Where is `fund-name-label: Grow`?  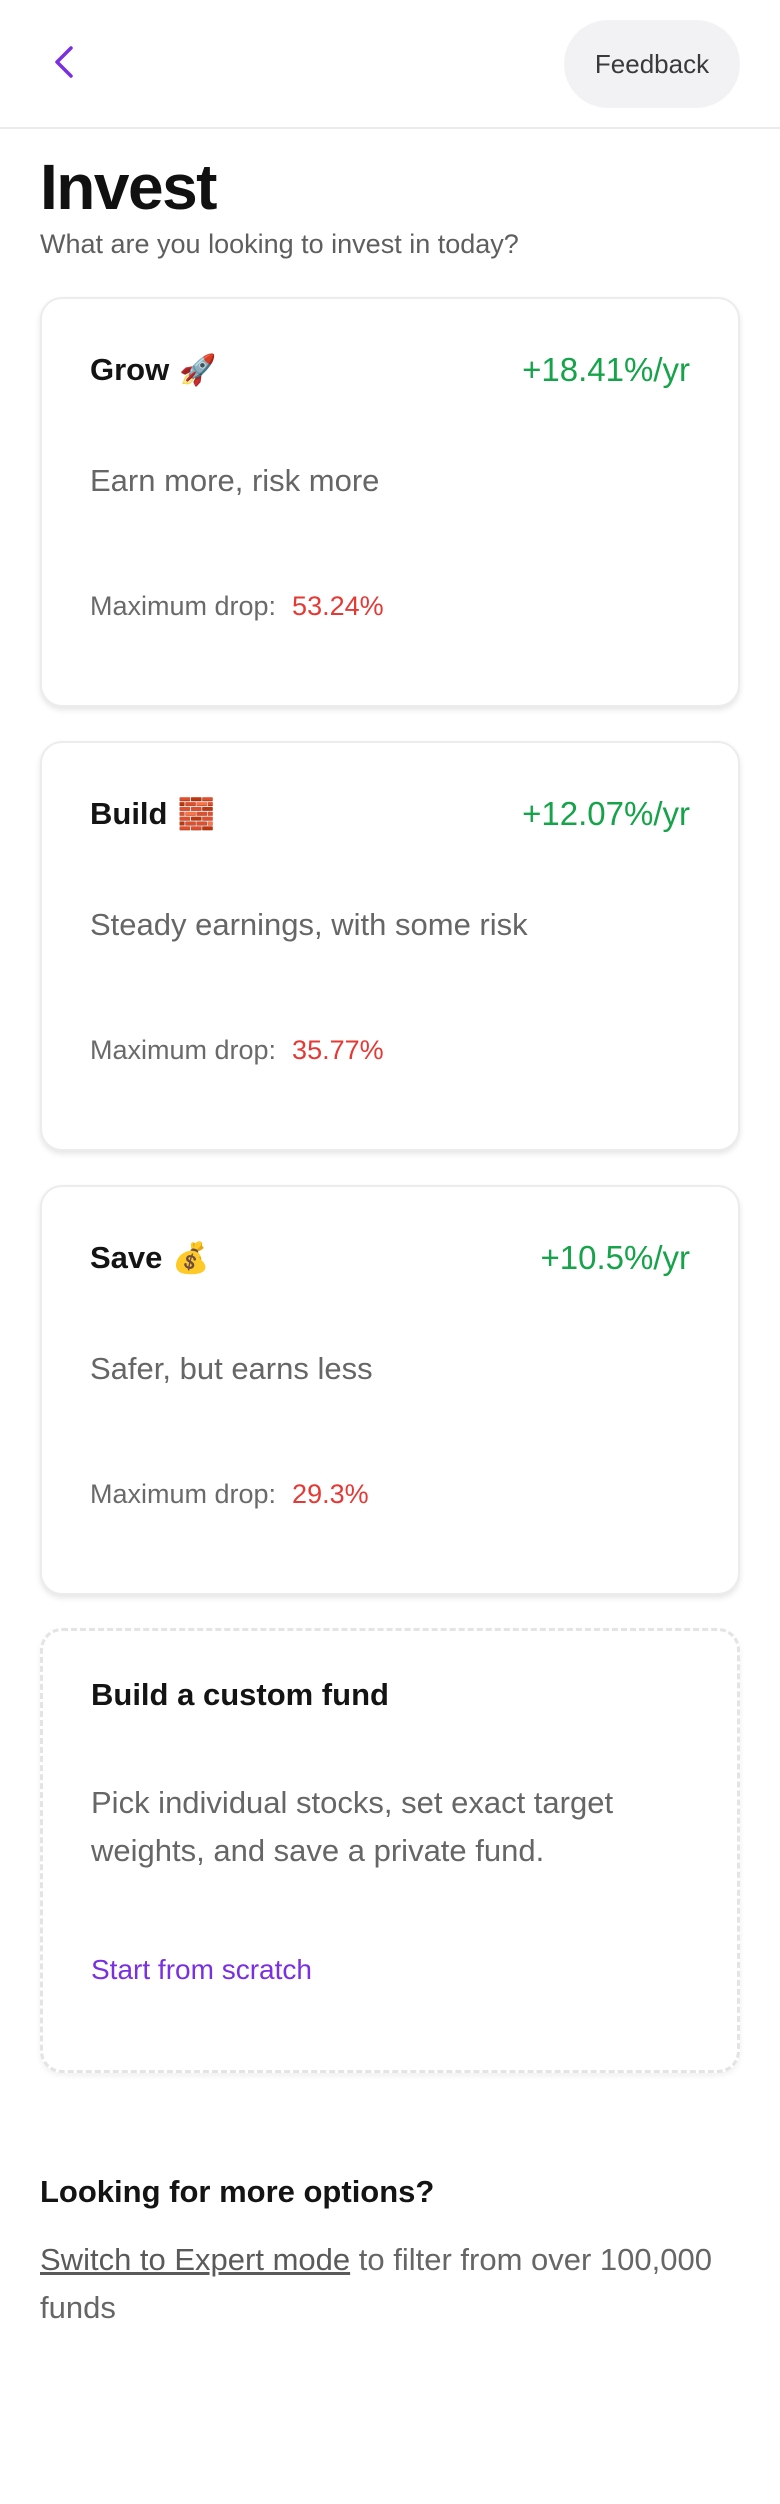 fund-name-label: Grow is located at coordinates (130, 369).